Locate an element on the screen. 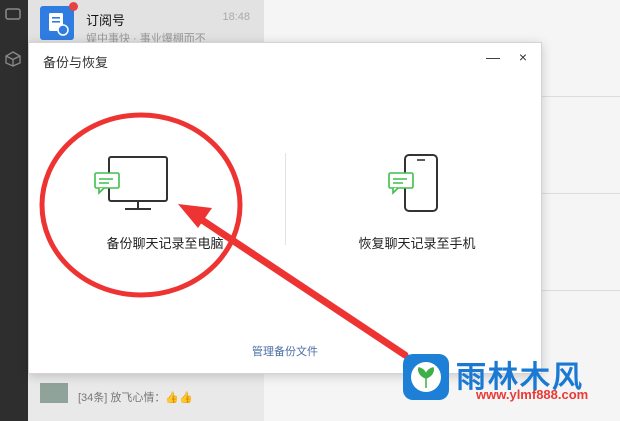 This screenshot has height=421, width=620. list-item: 订阅号 18:48 娱中事快 · 事业爆棚而不 is located at coordinates (146, 23).